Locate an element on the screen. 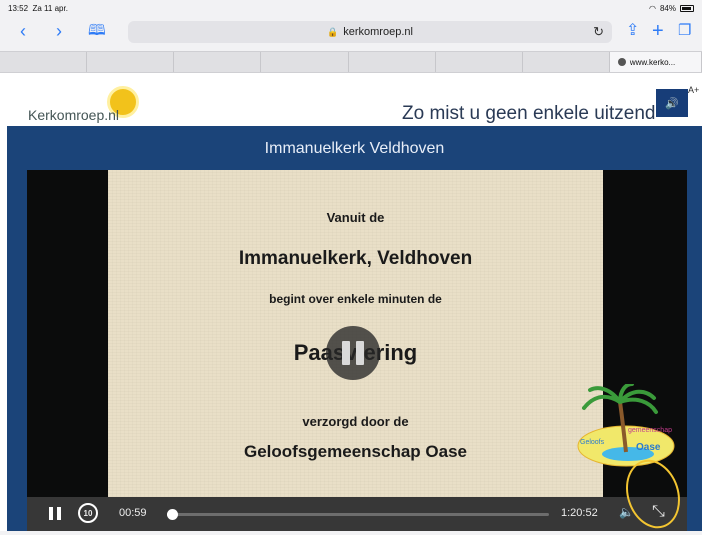 Image resolution: width=702 pixels, height=535 pixels. status-date: Za 11 apr. is located at coordinates (50, 8).